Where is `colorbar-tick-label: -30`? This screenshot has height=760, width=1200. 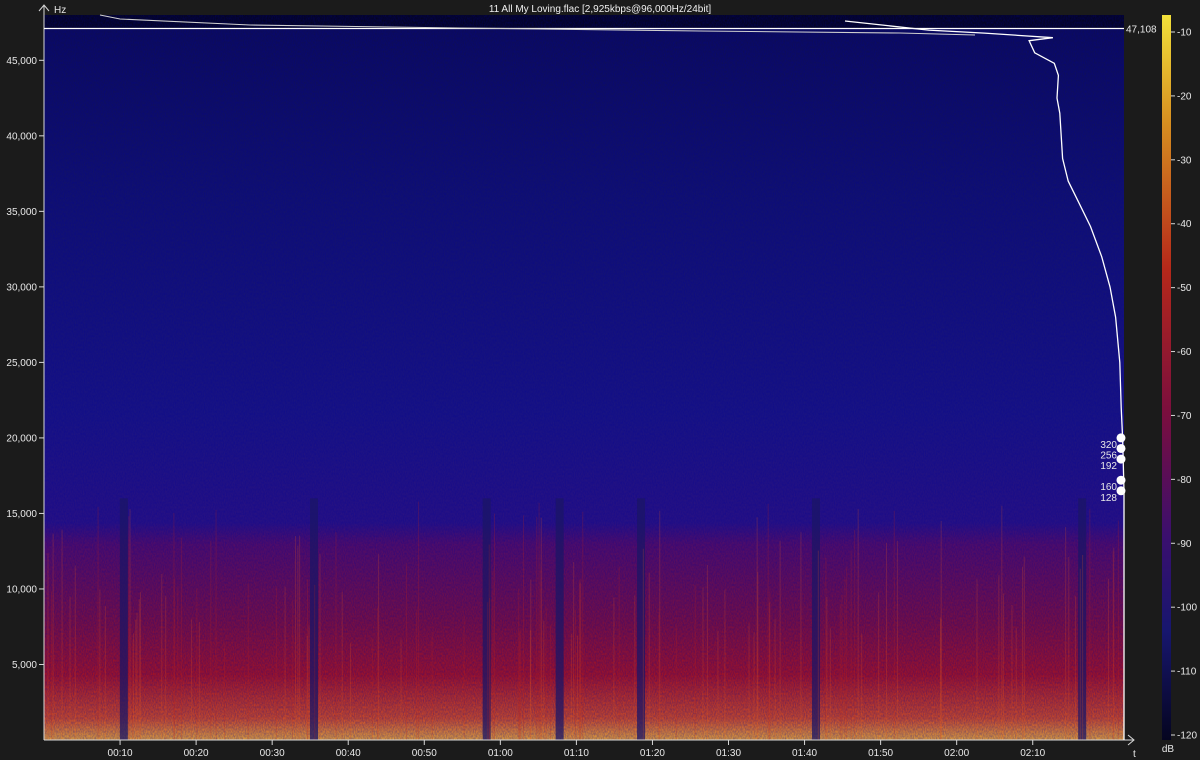
colorbar-tick-label: -30 is located at coordinates (1184, 160).